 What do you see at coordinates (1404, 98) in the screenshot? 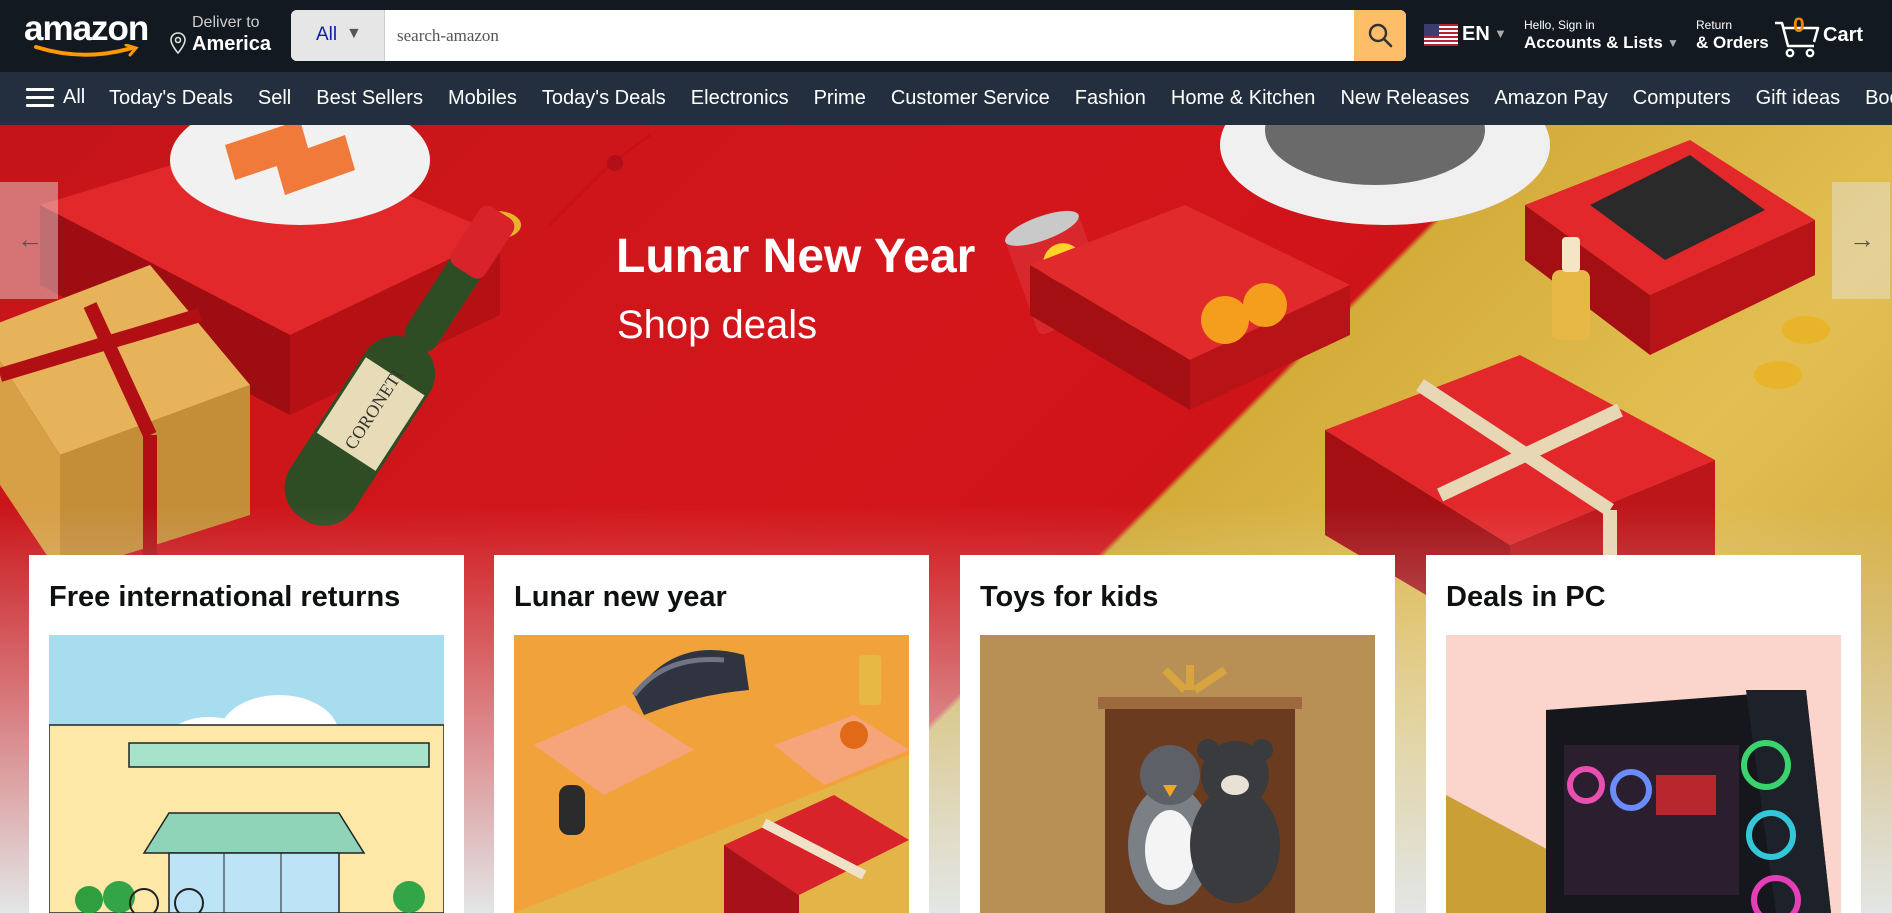
I see `nav-item-new-releases: New Releases` at bounding box center [1404, 98].